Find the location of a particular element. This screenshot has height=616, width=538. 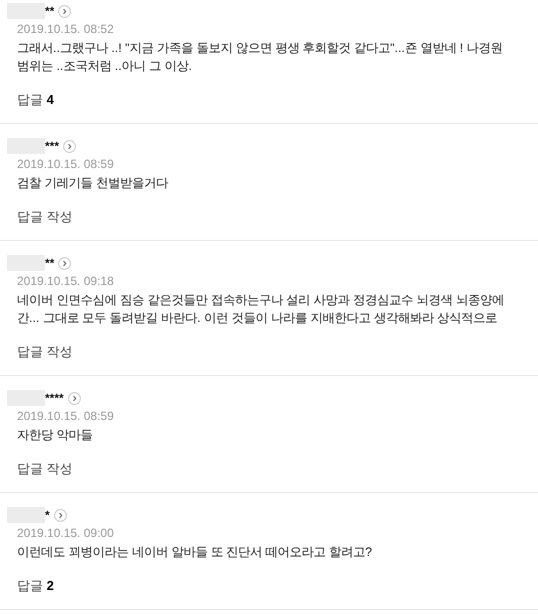

comment-text: 그래서..그랬구나 ..! "지금 가족을 돌보지 않으면 평생 후회할것 같다고"...죤 열받네 ! 나경원 범위는 ..조국처럼 ..아니 그 이상. is located at coordinates (260, 57).